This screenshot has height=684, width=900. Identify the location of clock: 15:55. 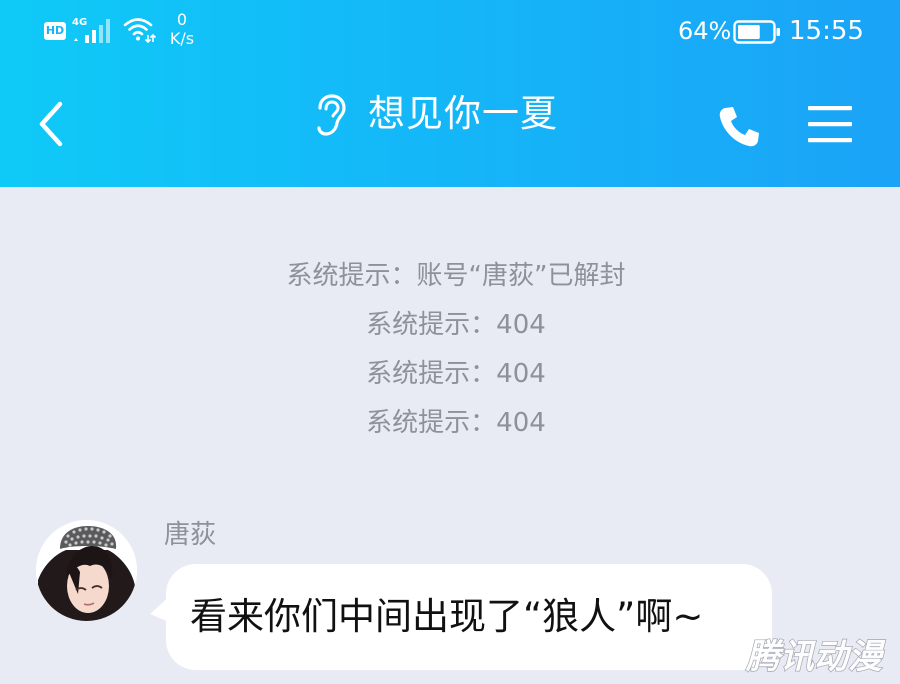
(826, 31).